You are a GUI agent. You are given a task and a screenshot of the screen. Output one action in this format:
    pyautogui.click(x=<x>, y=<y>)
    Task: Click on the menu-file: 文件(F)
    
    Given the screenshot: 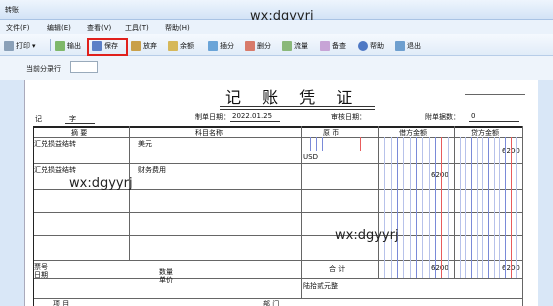 What is the action you would take?
    pyautogui.click(x=18, y=28)
    